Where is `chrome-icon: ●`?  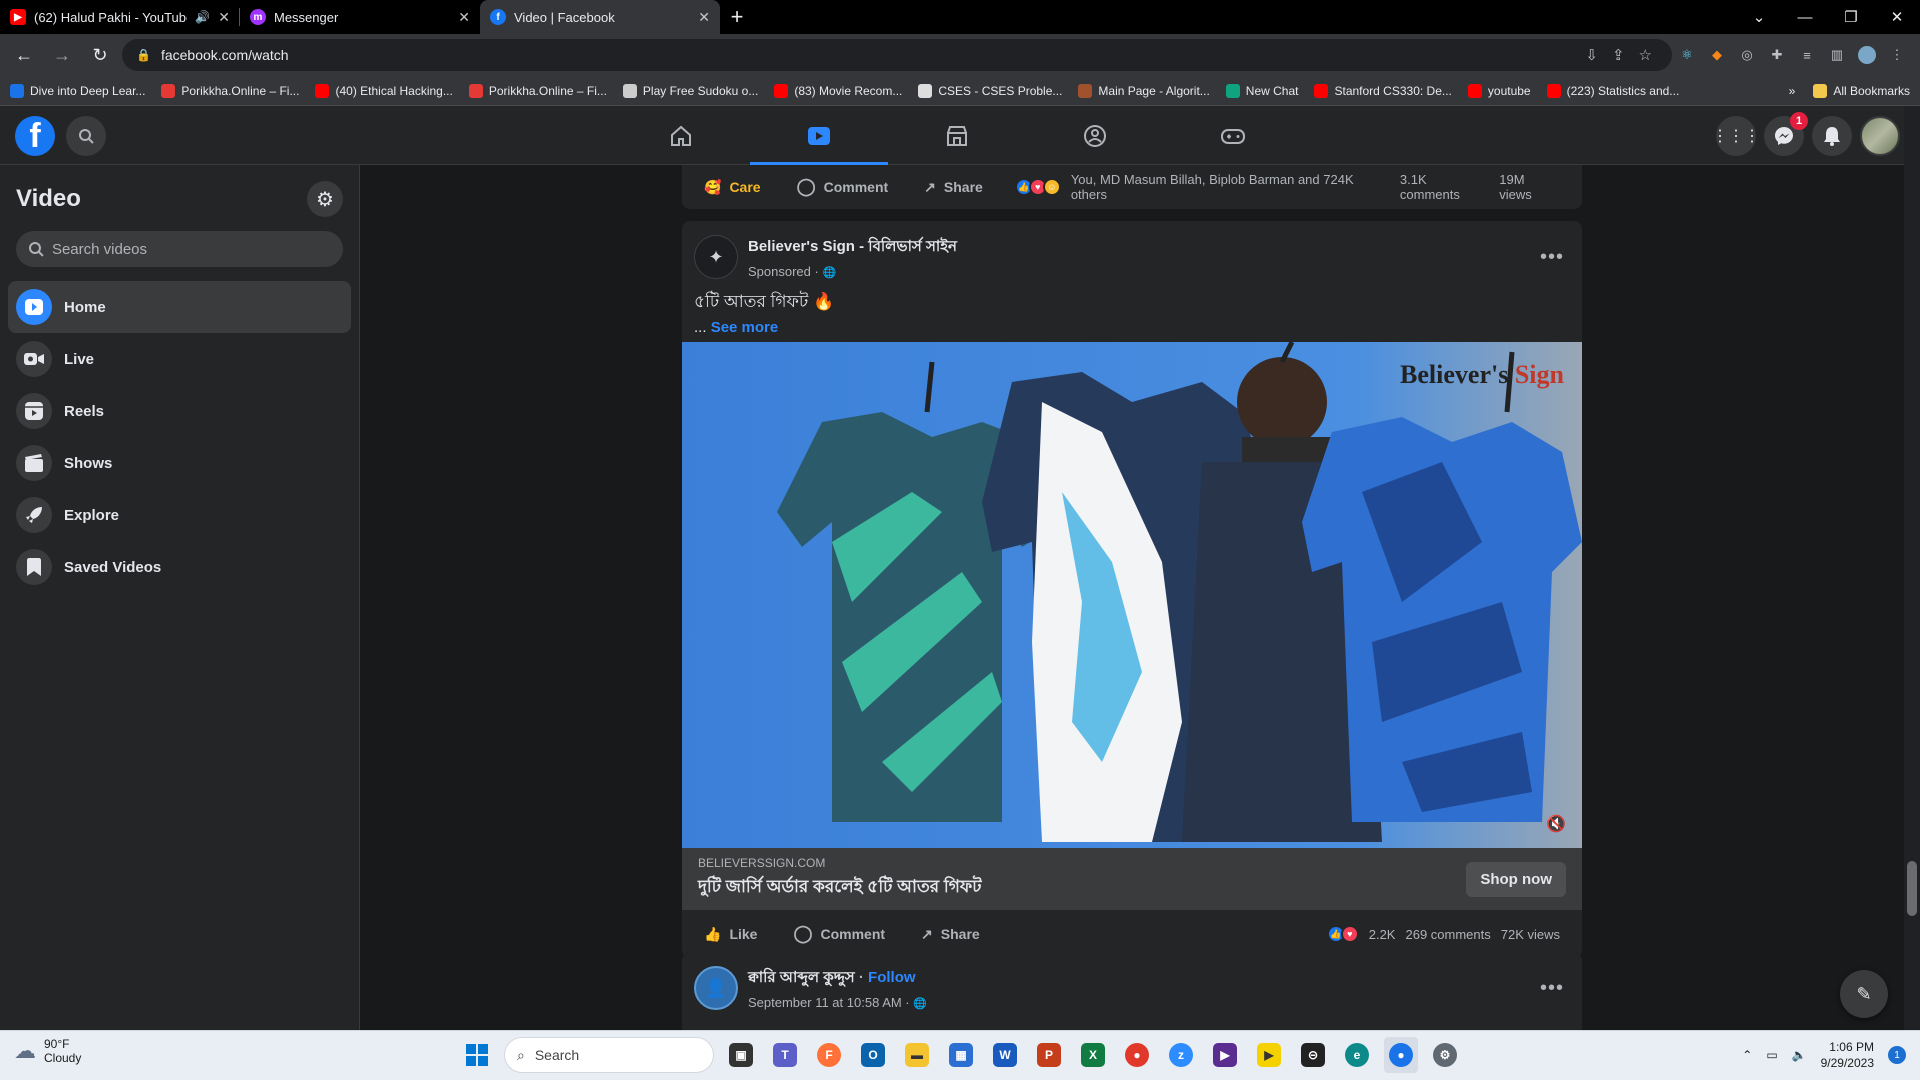 chrome-icon: ● is located at coordinates (1137, 1055).